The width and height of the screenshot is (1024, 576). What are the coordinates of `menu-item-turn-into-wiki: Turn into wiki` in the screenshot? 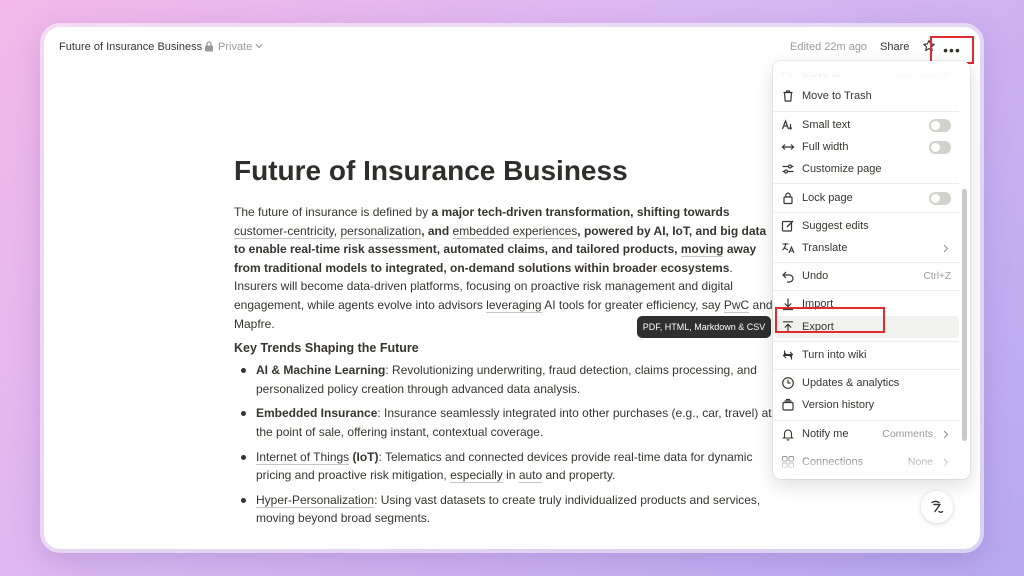 It's located at (866, 355).